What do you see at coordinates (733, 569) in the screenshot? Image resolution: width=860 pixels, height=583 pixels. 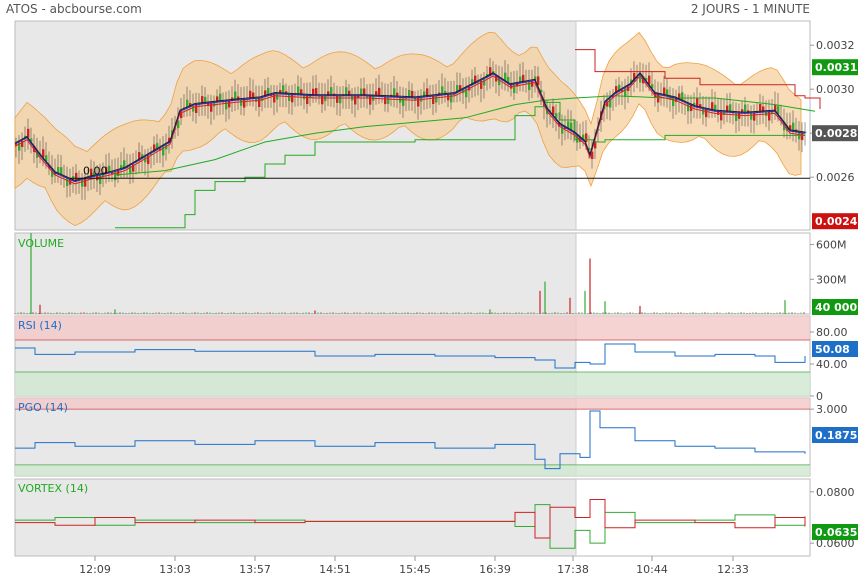 I see `x-tick-label: 12:33` at bounding box center [733, 569].